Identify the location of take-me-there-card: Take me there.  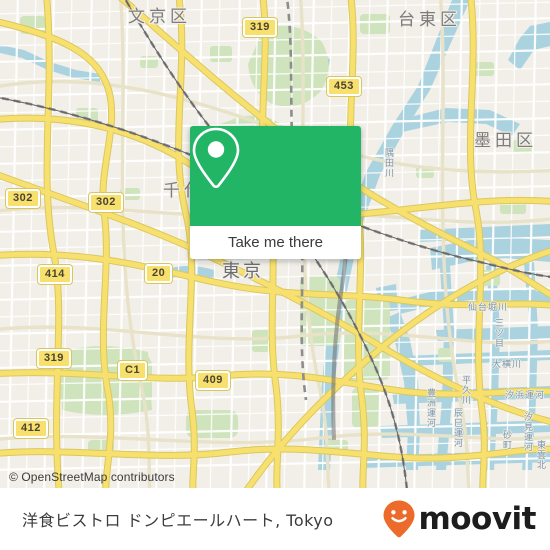
(275, 192).